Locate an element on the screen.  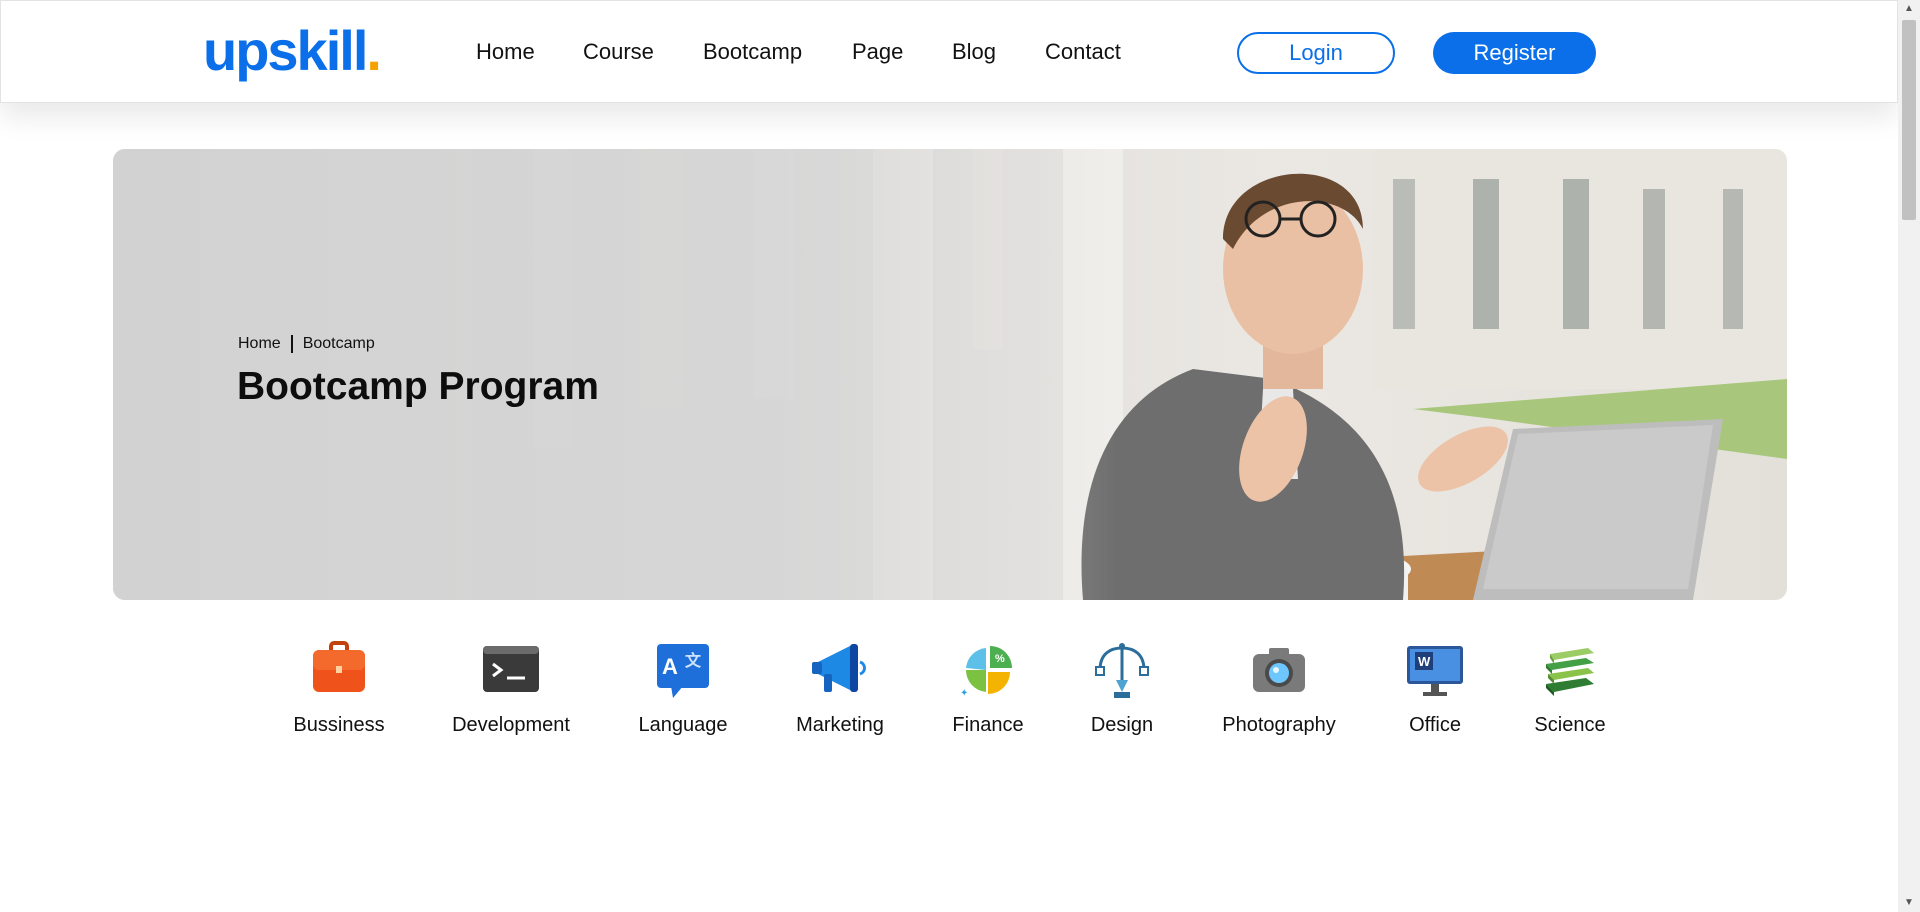
page-title: Bootcamp Program is located at coordinates (418, 386).